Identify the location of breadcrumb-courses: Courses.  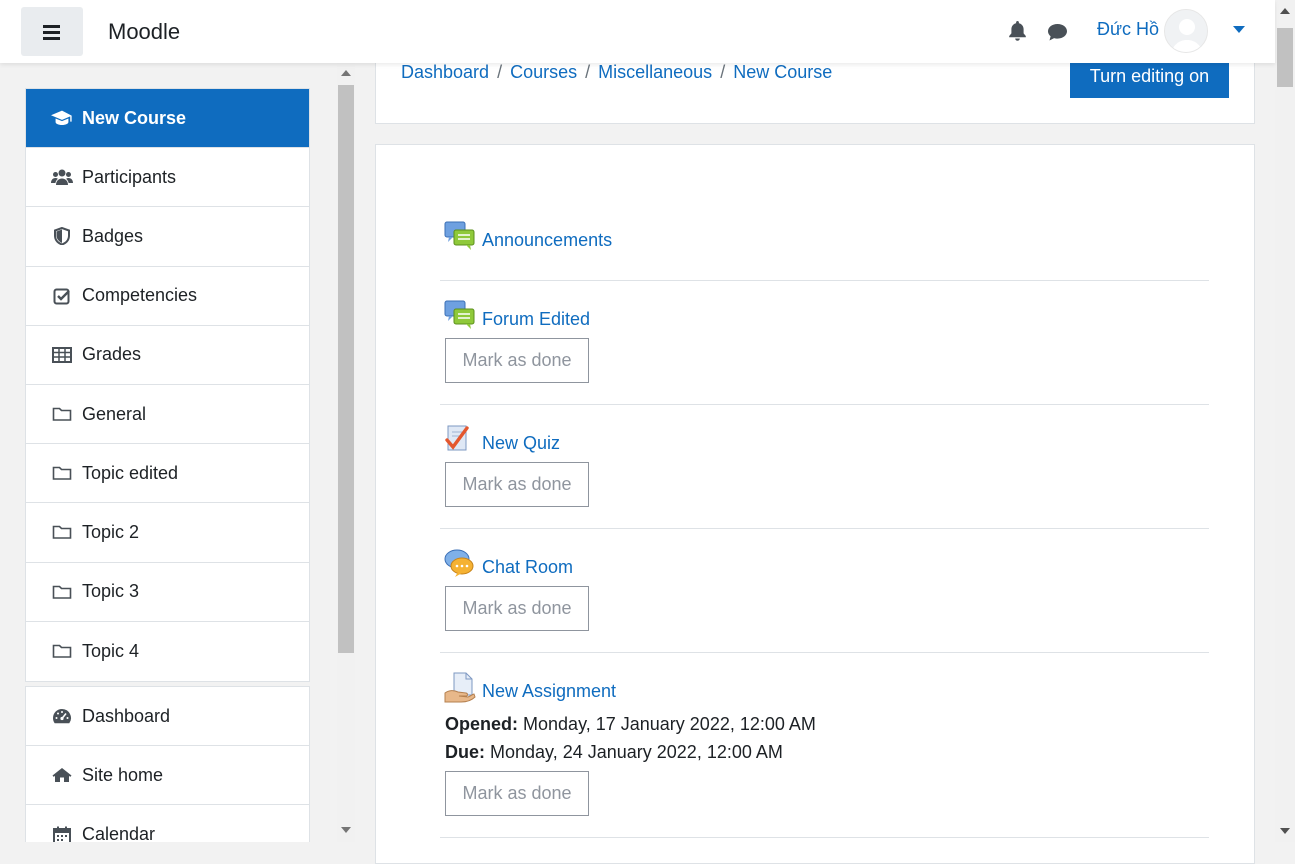
(543, 72).